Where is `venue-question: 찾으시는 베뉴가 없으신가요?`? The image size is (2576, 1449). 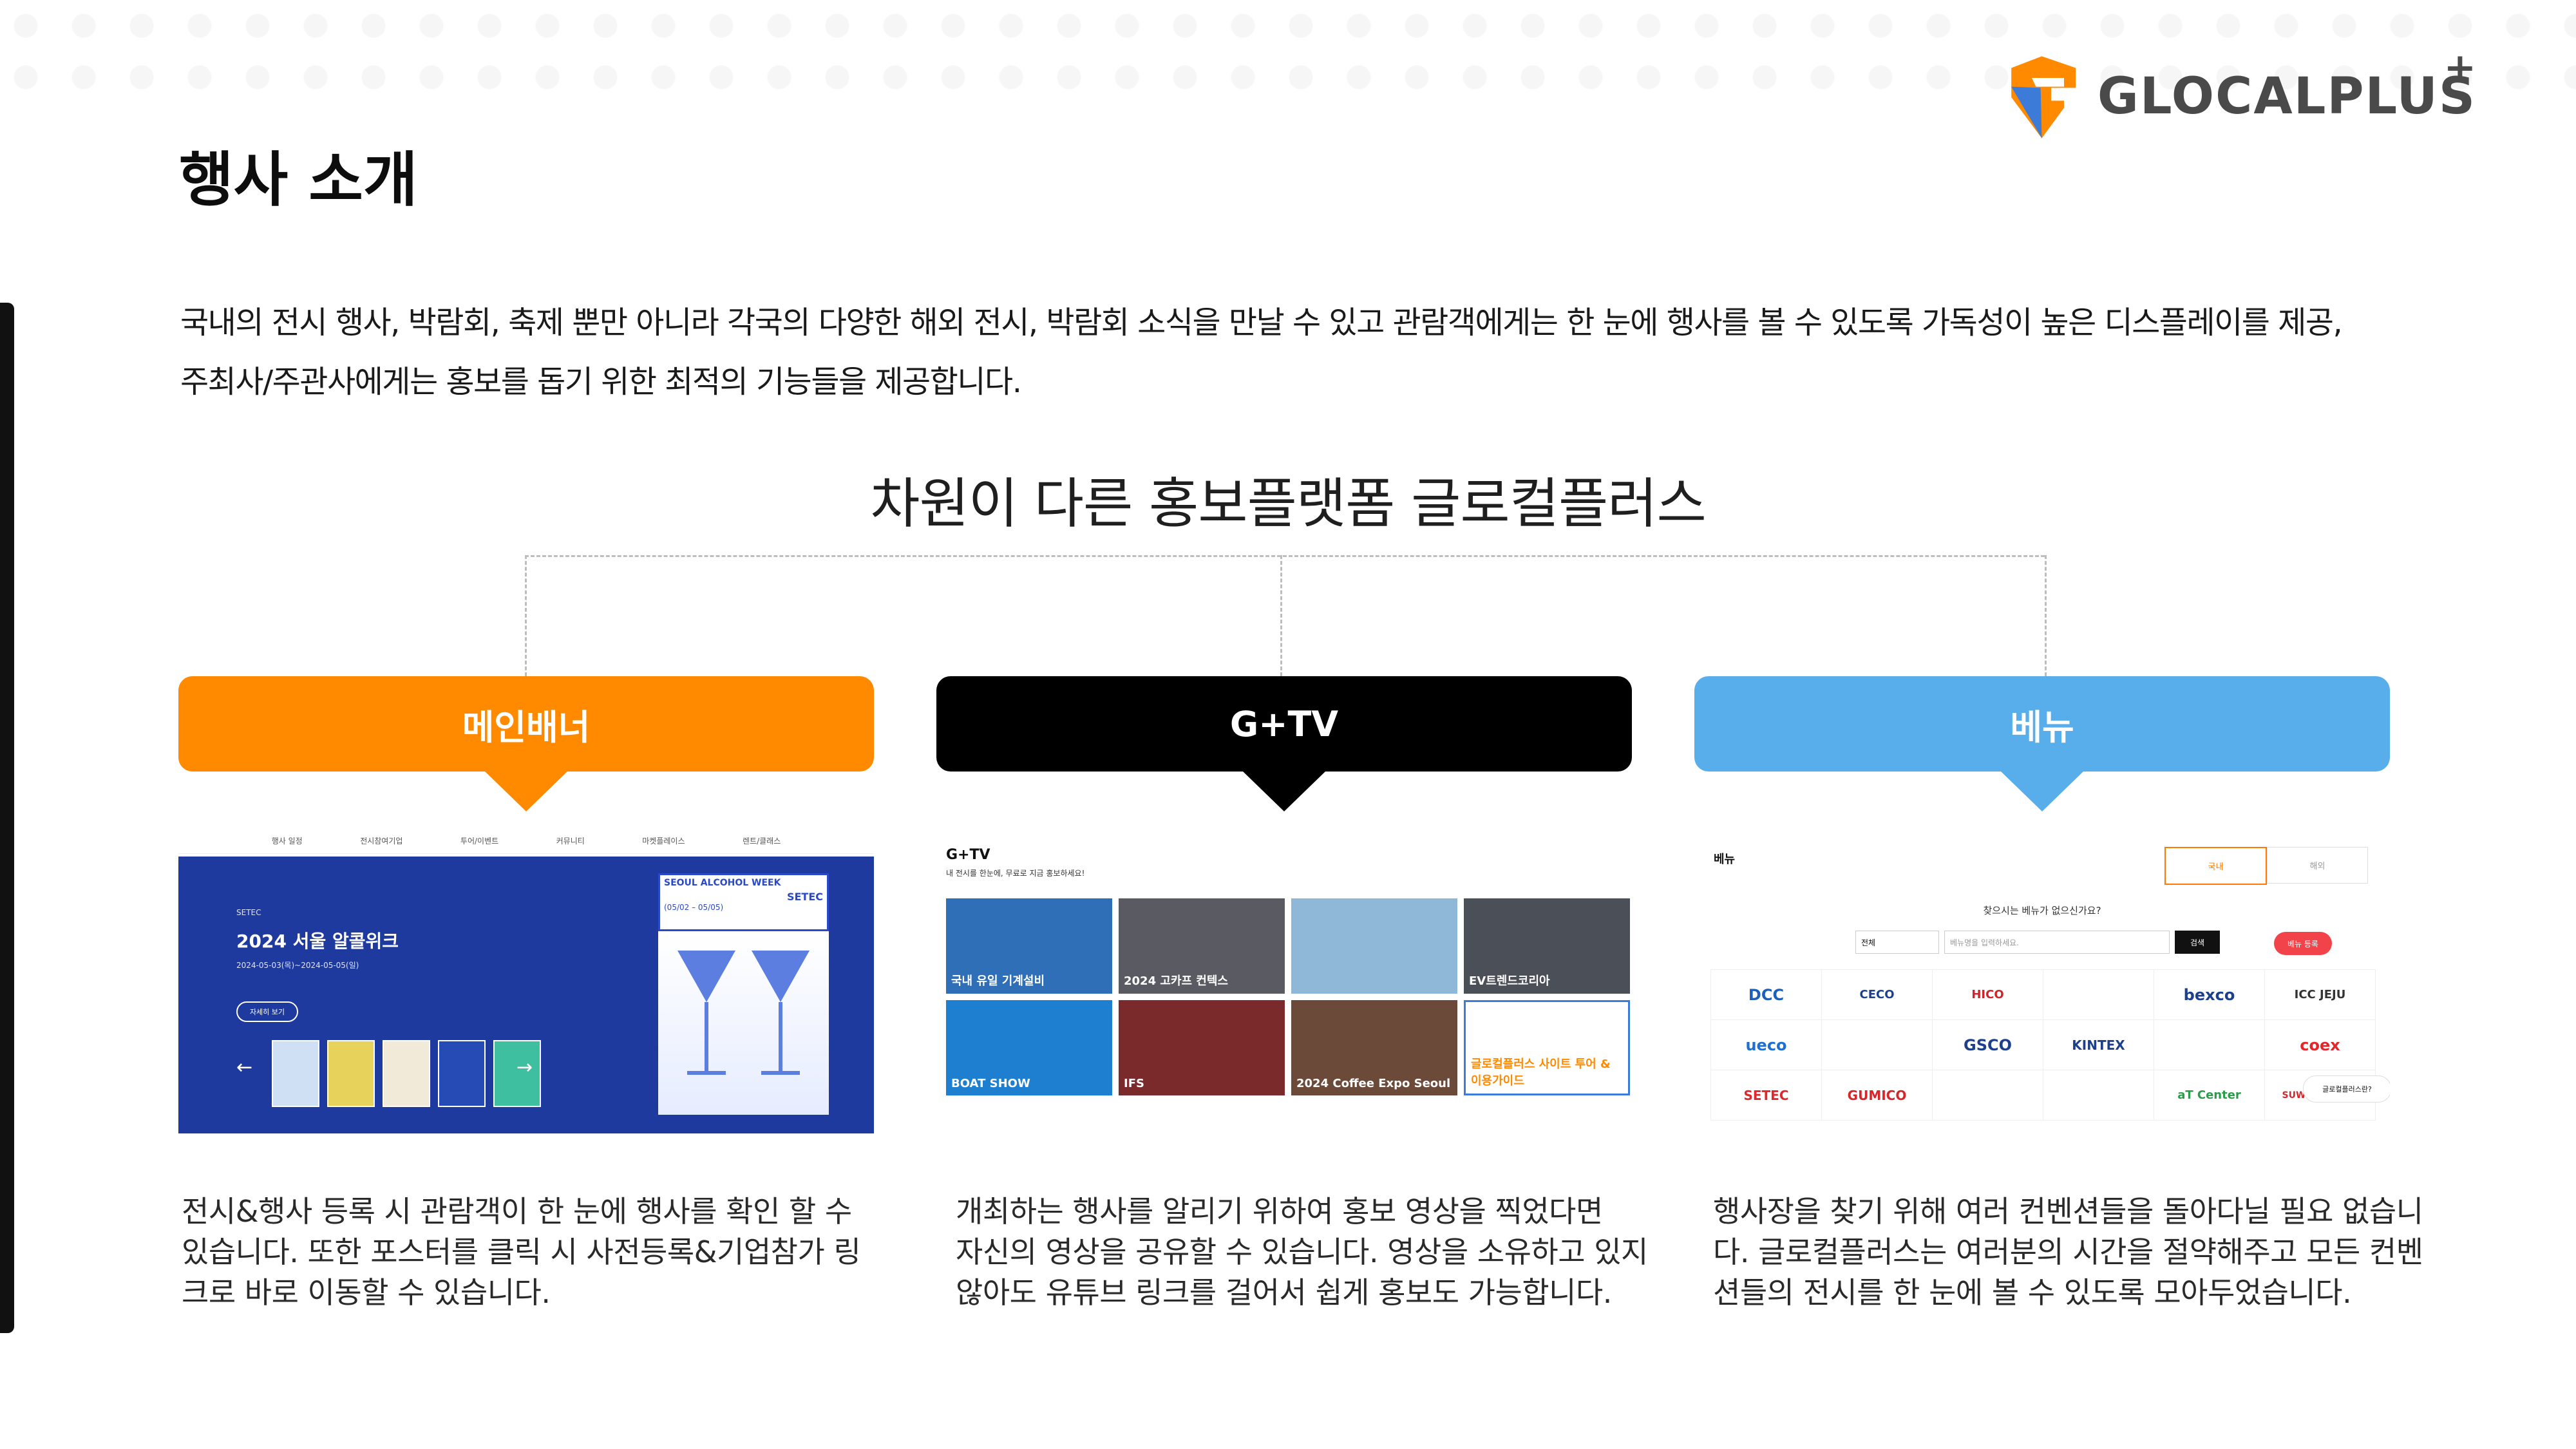
venue-question: 찾으시는 베뉴가 없으신가요? is located at coordinates (2042, 910).